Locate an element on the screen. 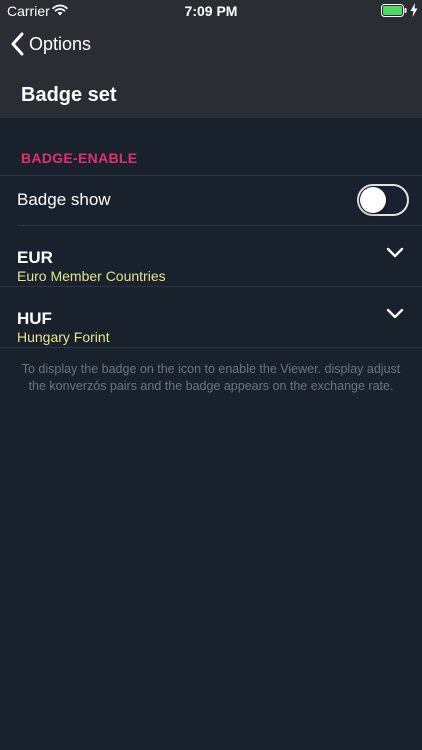 The width and height of the screenshot is (422, 750). currency-code: HUF is located at coordinates (34, 318).